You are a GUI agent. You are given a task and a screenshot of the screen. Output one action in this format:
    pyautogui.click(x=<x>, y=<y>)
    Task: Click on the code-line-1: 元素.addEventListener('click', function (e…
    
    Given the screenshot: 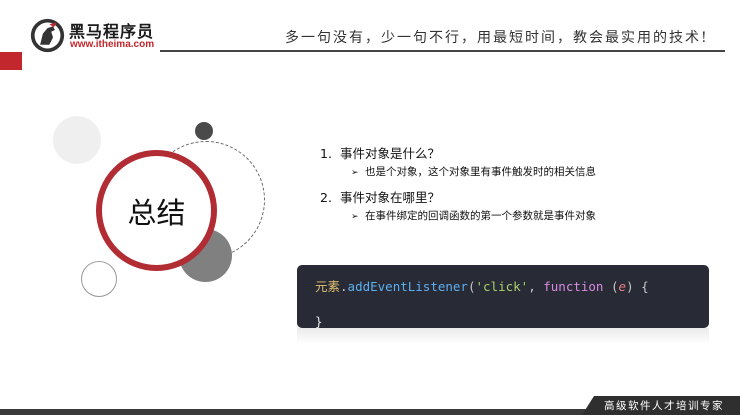 What is the action you would take?
    pyautogui.click(x=482, y=285)
    